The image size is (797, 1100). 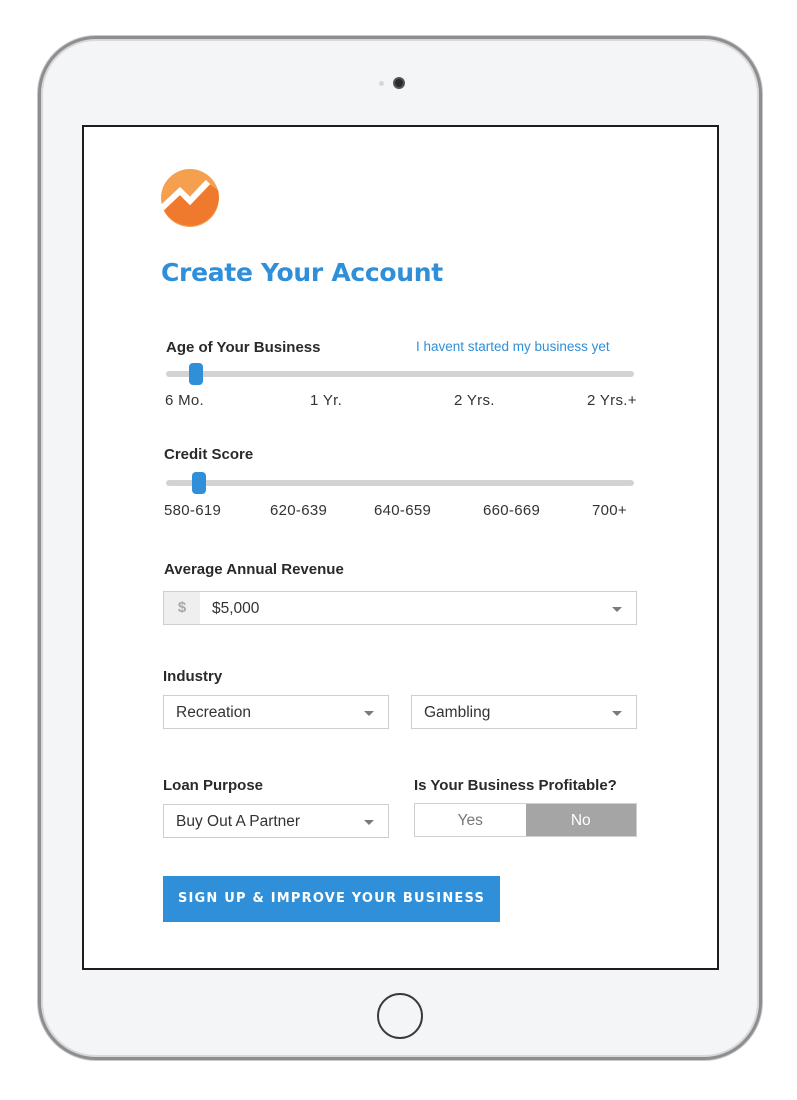 What do you see at coordinates (400, 608) in the screenshot?
I see `revenue-select: $ $5,000` at bounding box center [400, 608].